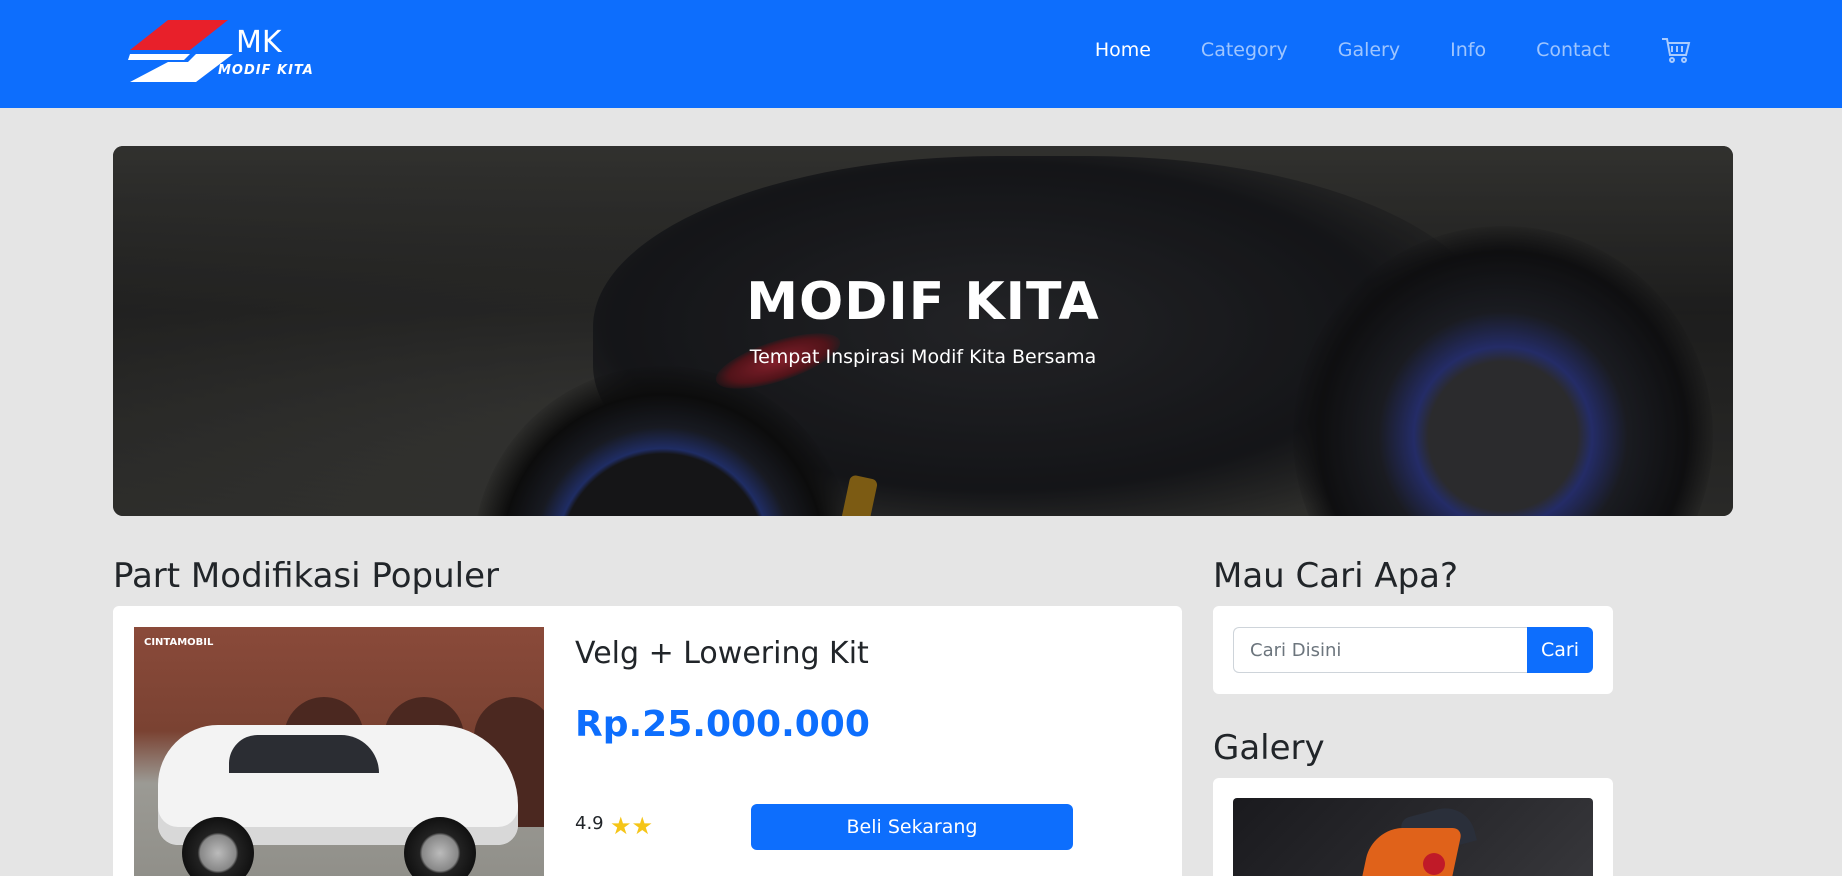 The image size is (1842, 876). What do you see at coordinates (1573, 50) in the screenshot?
I see `nav-contact: Contact` at bounding box center [1573, 50].